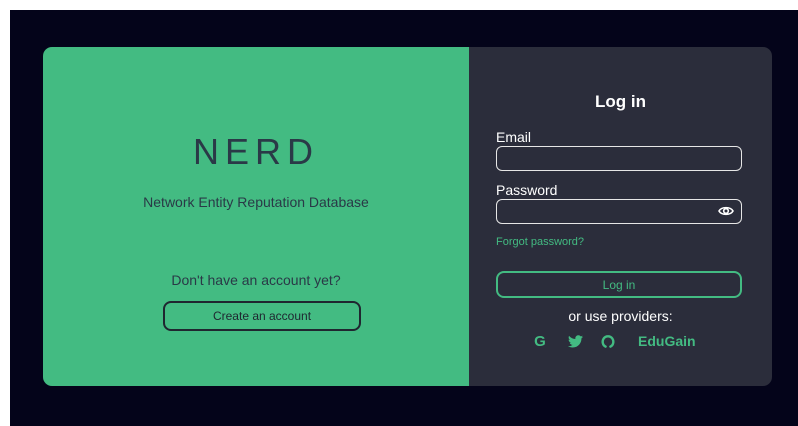  Describe the element at coordinates (620, 101) in the screenshot. I see `login-title: Log in` at that location.